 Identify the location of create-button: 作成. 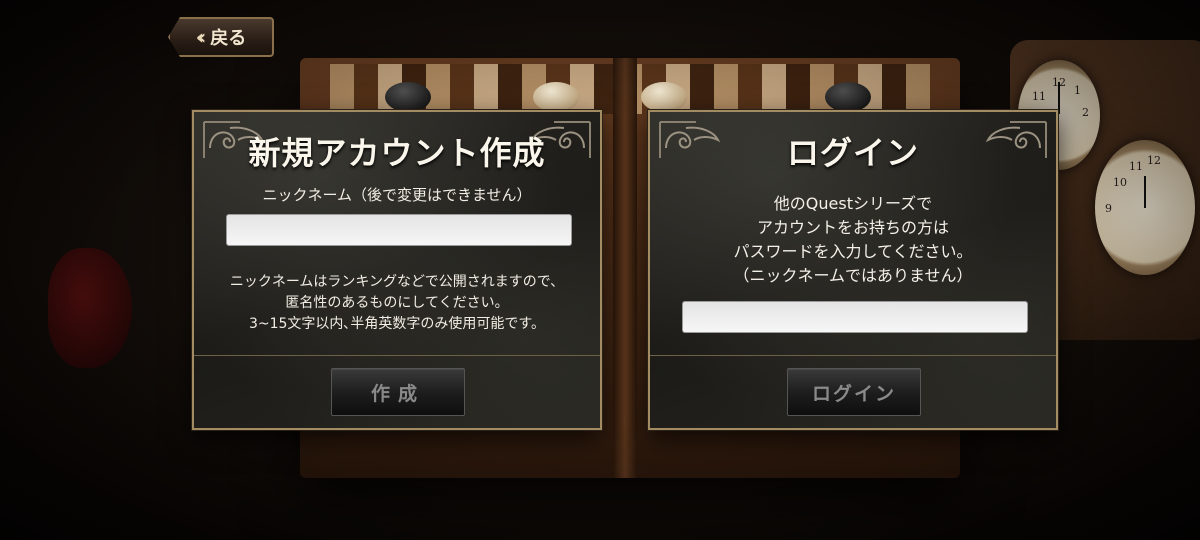
(398, 392).